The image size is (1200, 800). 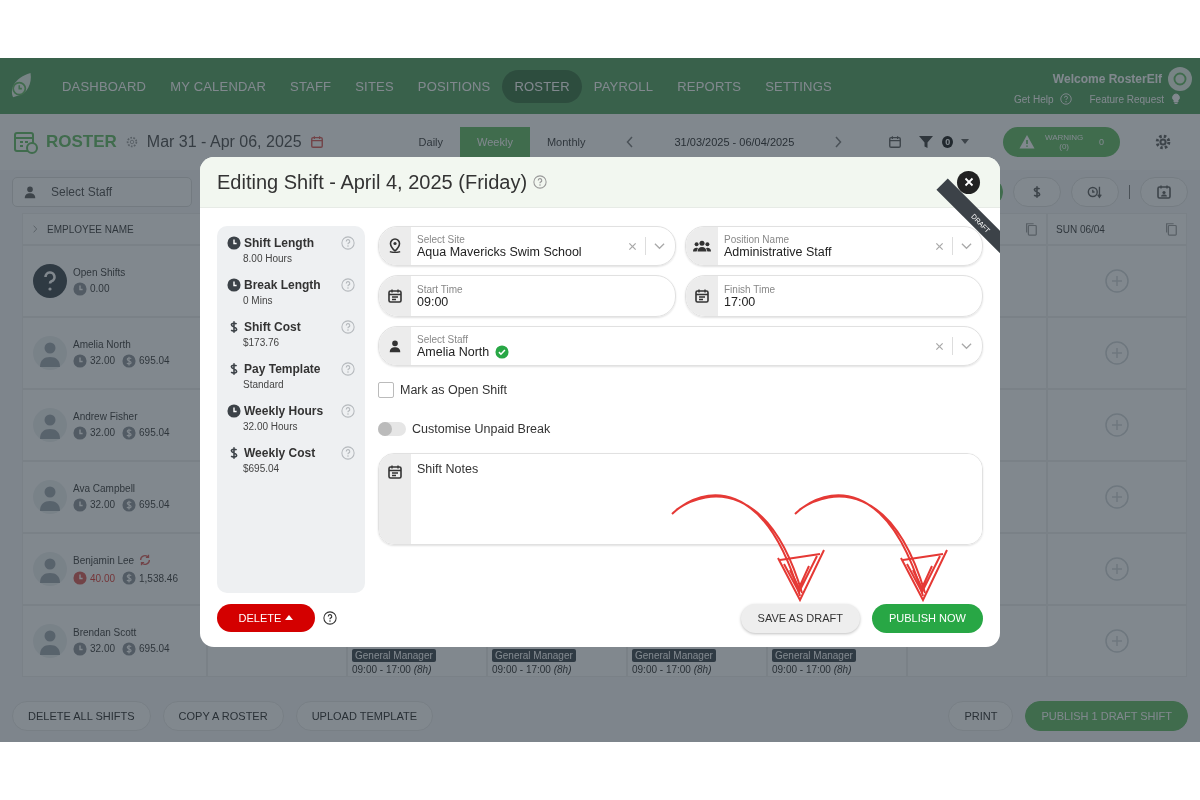 I want to click on cost-text: 1,538.46, so click(x=158, y=578).